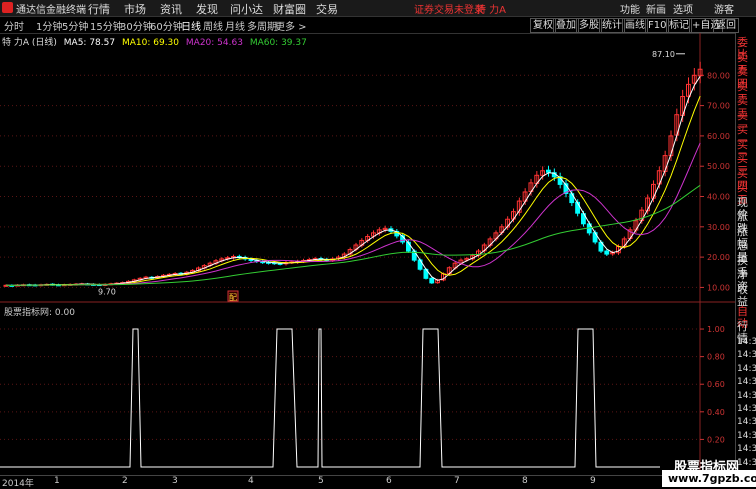  I want to click on period-60min: 60分钟, so click(166, 25).